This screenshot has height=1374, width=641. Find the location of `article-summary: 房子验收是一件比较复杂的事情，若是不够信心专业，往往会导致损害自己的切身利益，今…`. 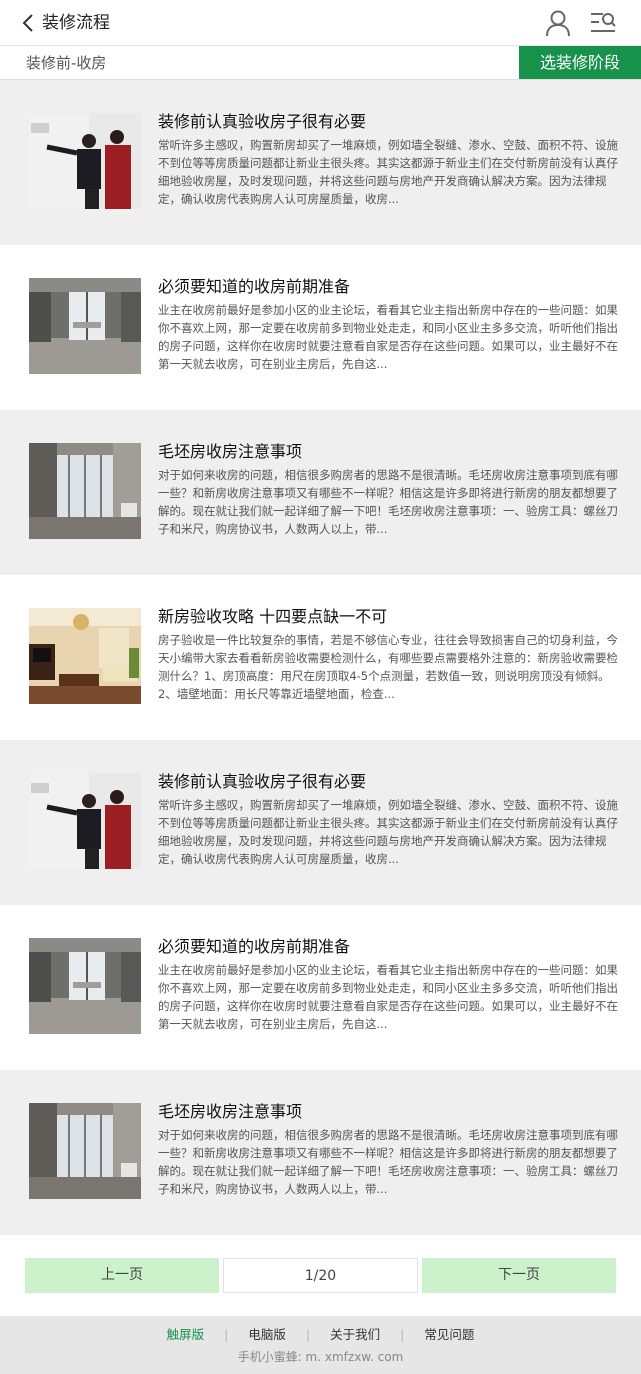

article-summary: 房子验收是一件比较复杂的事情，若是不够信心专业，往往会导致损害自己的切身利益，今… is located at coordinates (388, 667).